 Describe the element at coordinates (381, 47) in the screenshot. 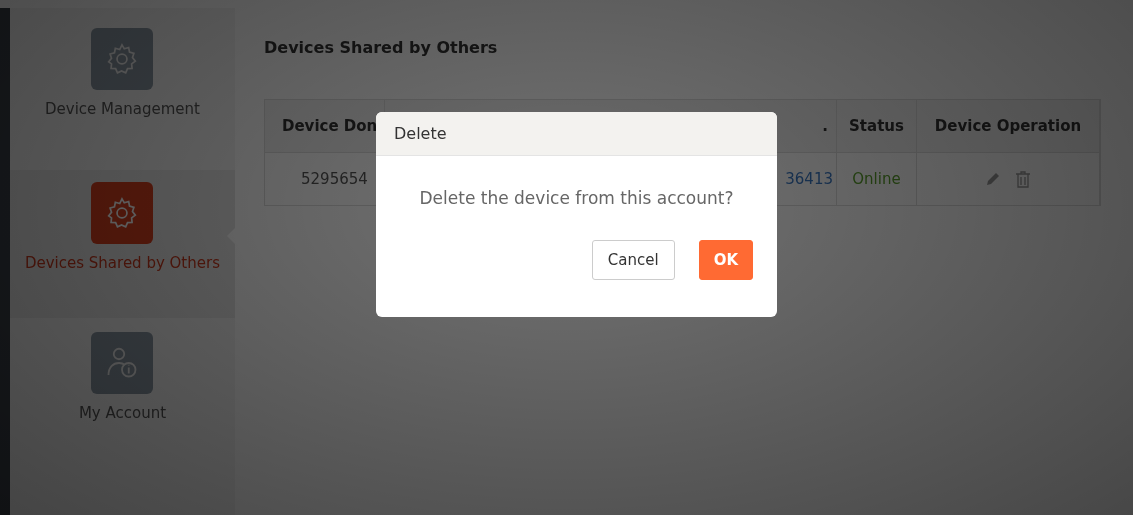

I see `page-title: Devices Shared by Others` at that location.